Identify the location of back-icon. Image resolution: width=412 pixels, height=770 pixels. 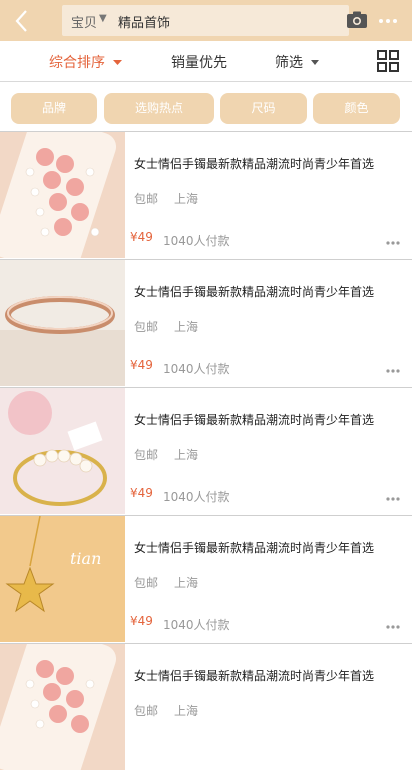
(23, 21).